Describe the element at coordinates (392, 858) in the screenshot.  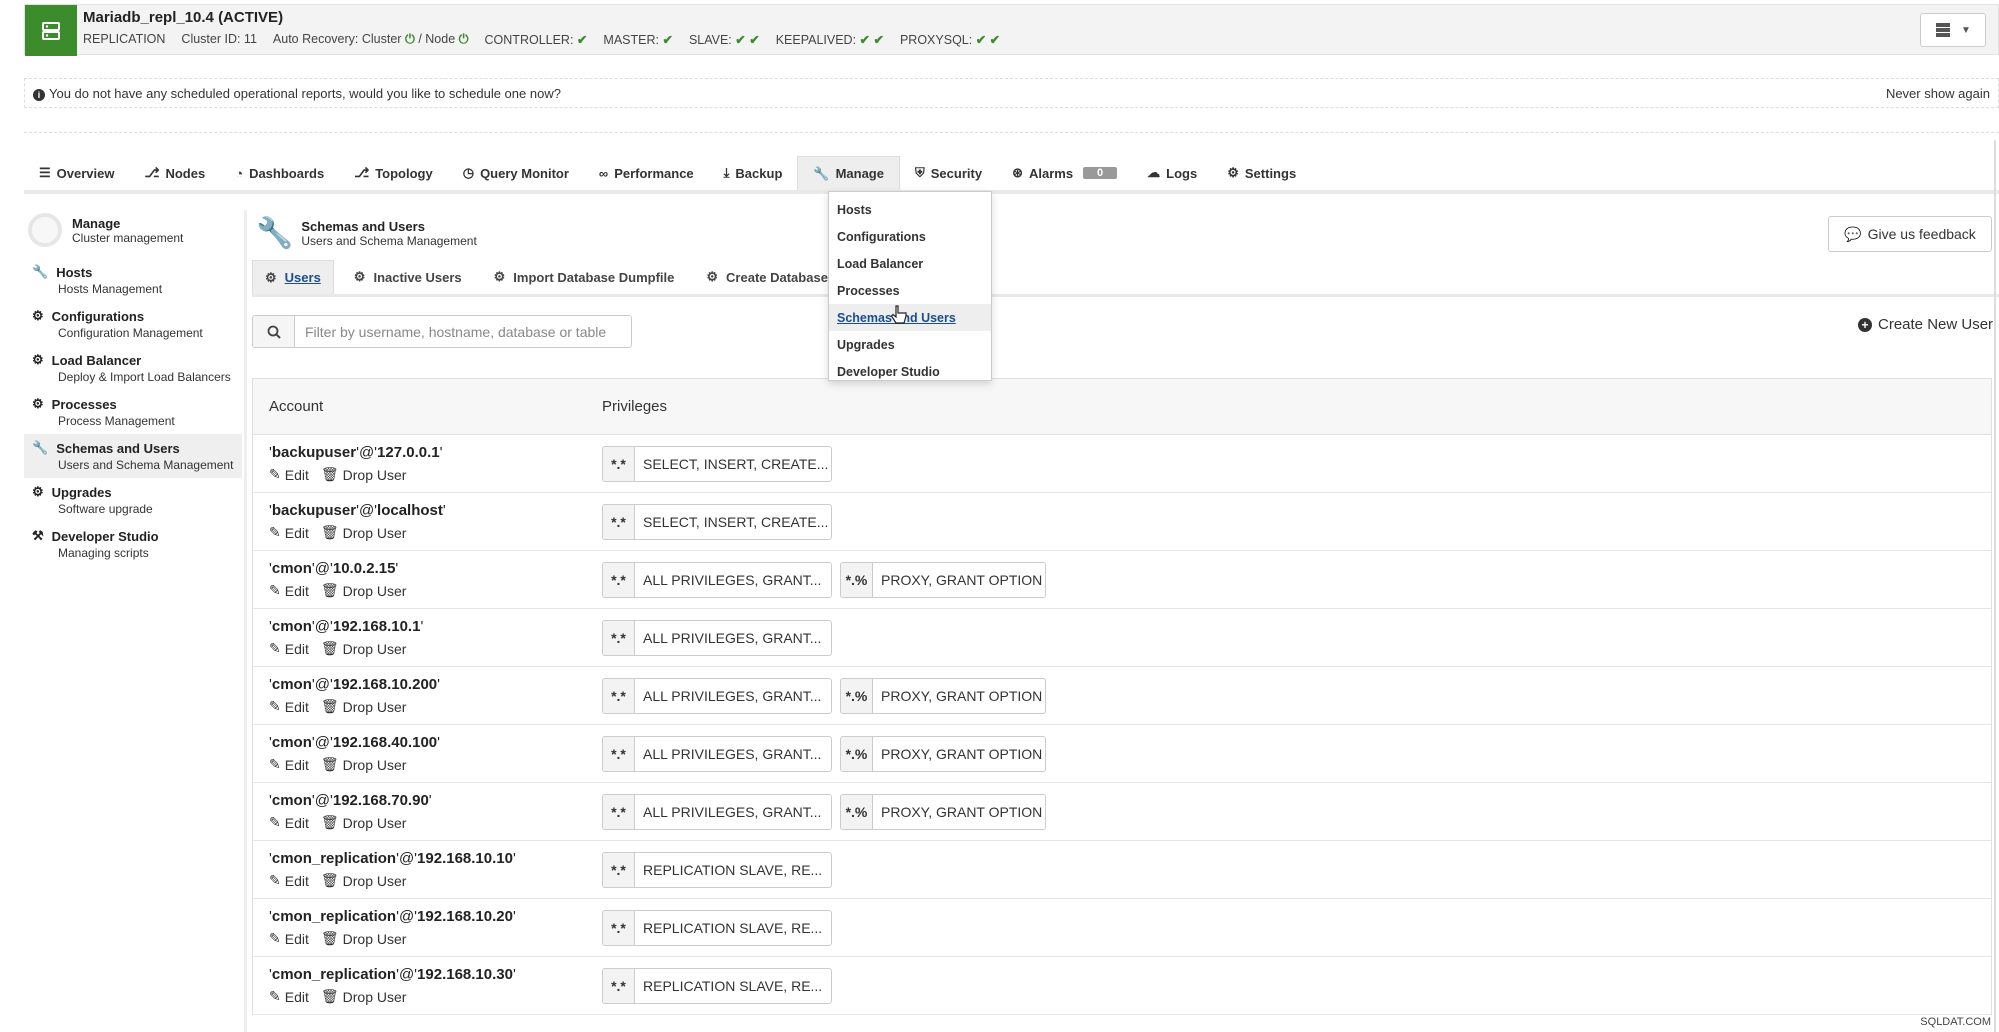
I see `account-name: 'cmon_replication'@'192.168.10.10'` at that location.